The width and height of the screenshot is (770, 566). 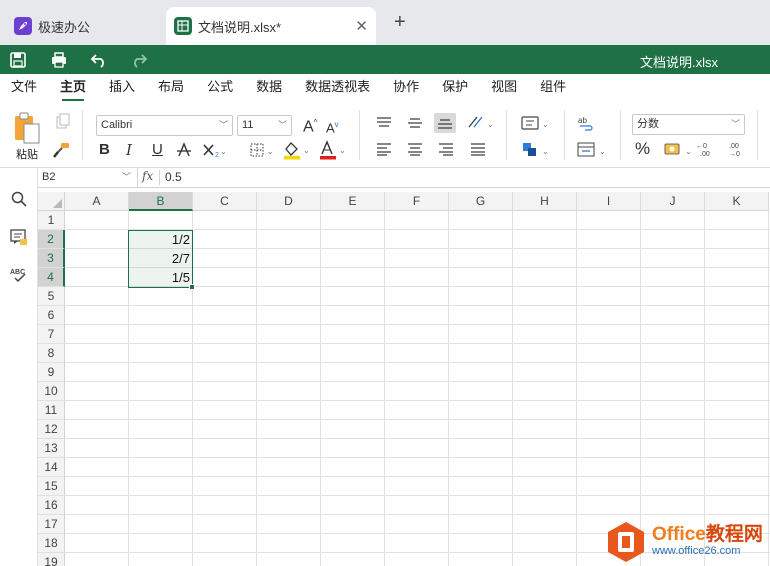 What do you see at coordinates (332, 126) in the screenshot?
I see `decrease-font-button: Av` at bounding box center [332, 126].